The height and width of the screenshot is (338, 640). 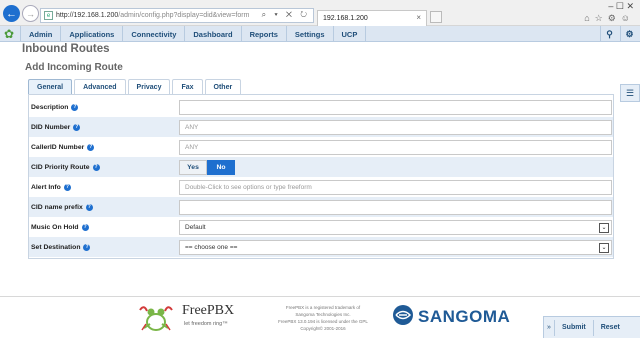 What do you see at coordinates (345, 18) in the screenshot?
I see `tab-title: 192.168.1.200` at bounding box center [345, 18].